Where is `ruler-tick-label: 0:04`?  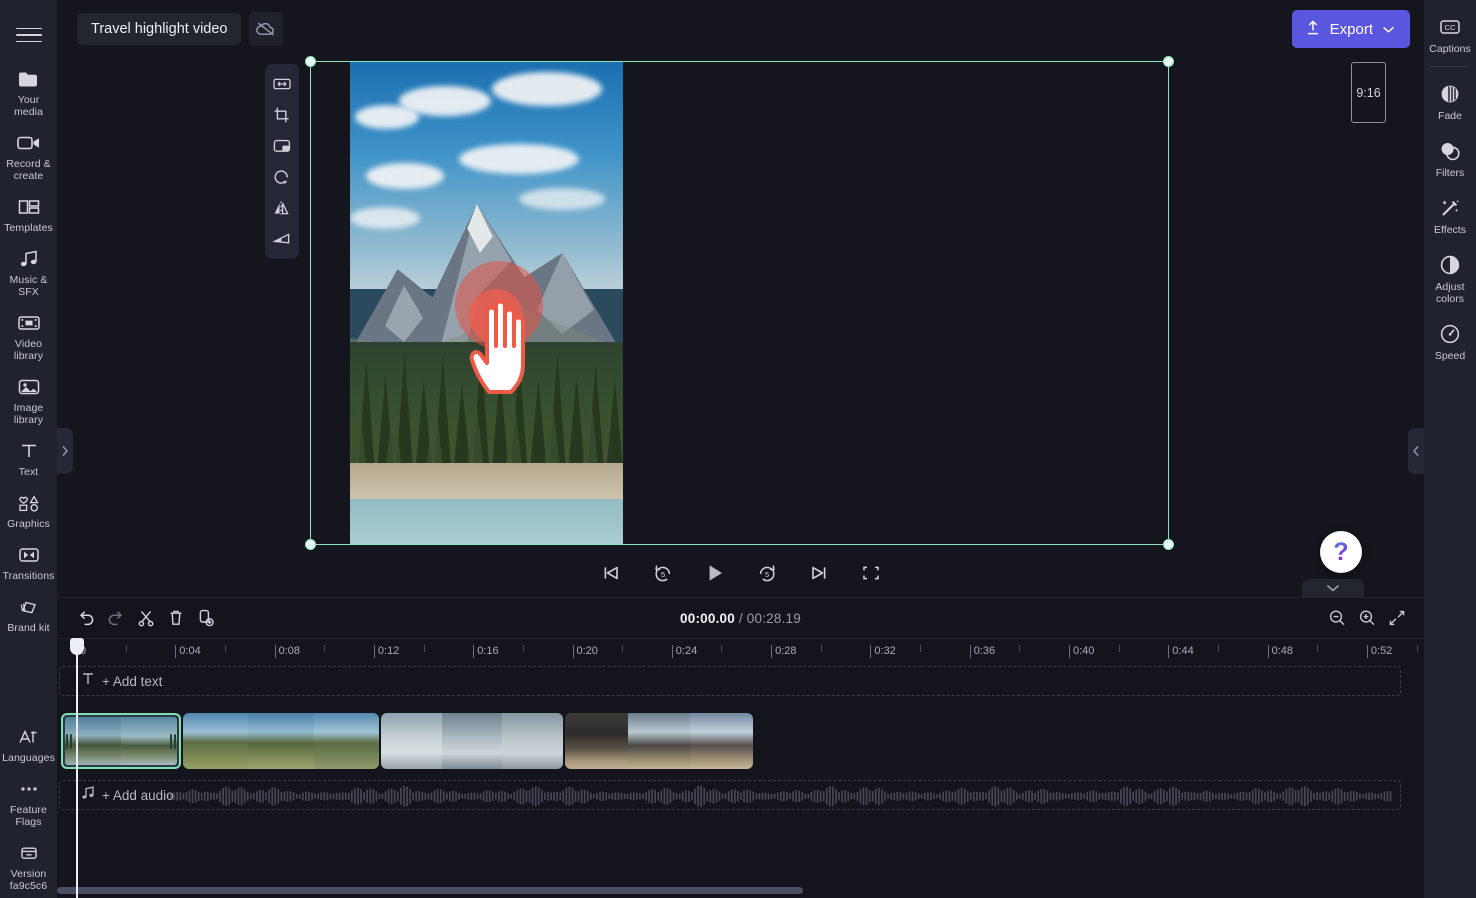 ruler-tick-label: 0:04 is located at coordinates (190, 651).